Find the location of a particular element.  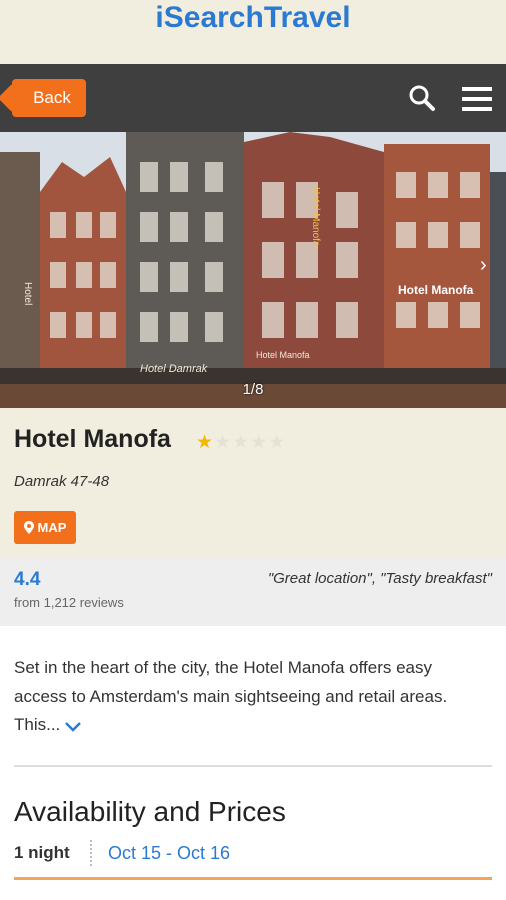

search-icon is located at coordinates (422, 98).